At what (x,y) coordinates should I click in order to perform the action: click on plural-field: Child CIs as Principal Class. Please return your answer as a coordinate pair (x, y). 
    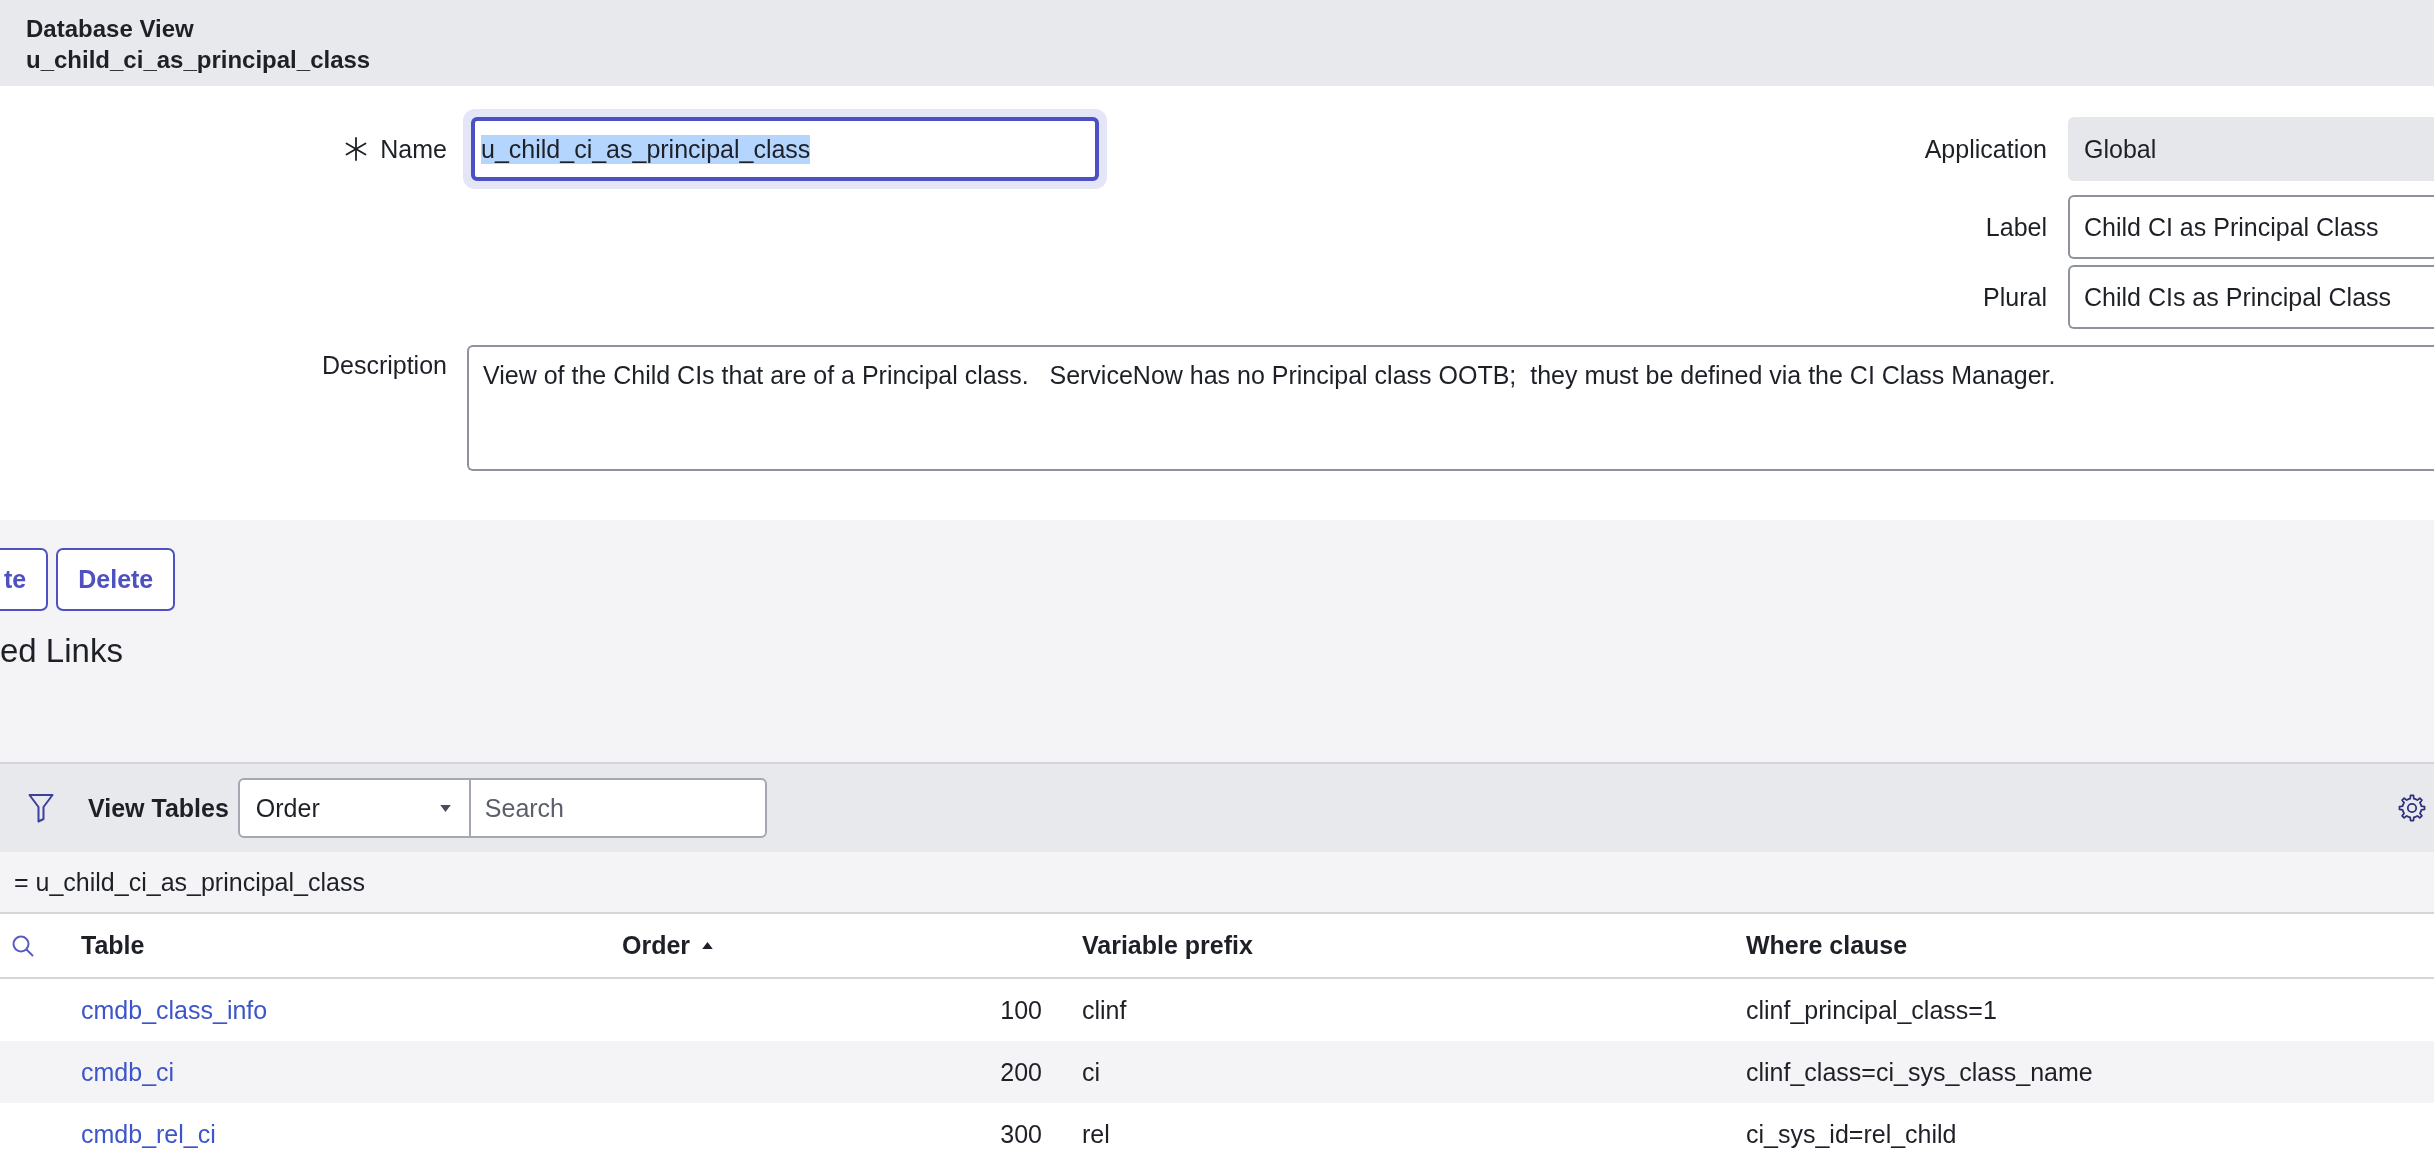
    Looking at the image, I should click on (2251, 297).